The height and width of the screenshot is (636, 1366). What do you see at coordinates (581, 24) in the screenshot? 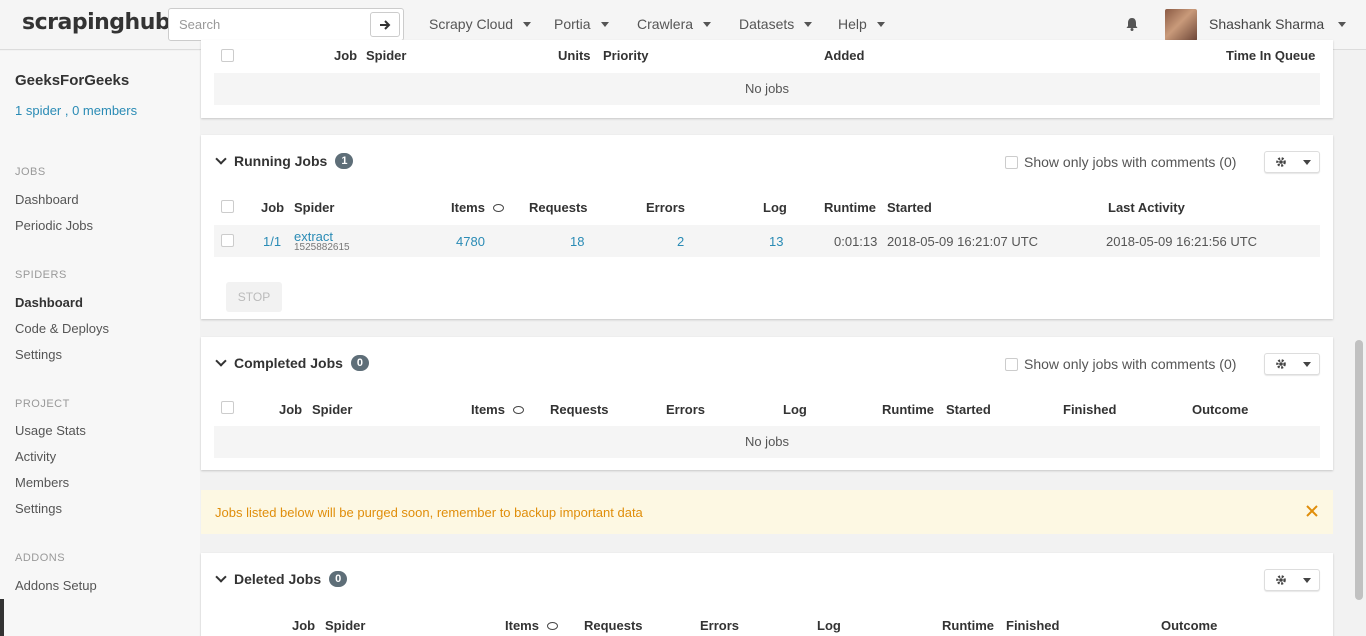
I see `nav-portia: Portia` at bounding box center [581, 24].